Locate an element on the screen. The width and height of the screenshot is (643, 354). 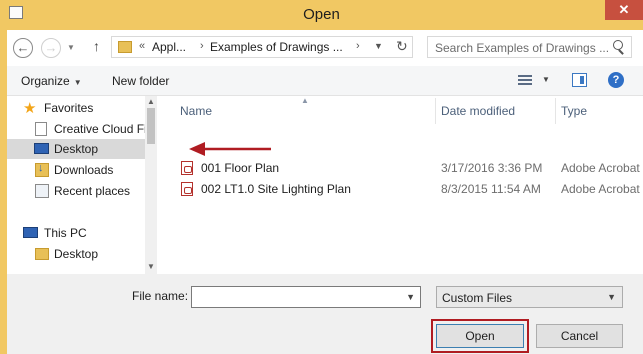
cancel-button: Cancel is located at coordinates (579, 336).